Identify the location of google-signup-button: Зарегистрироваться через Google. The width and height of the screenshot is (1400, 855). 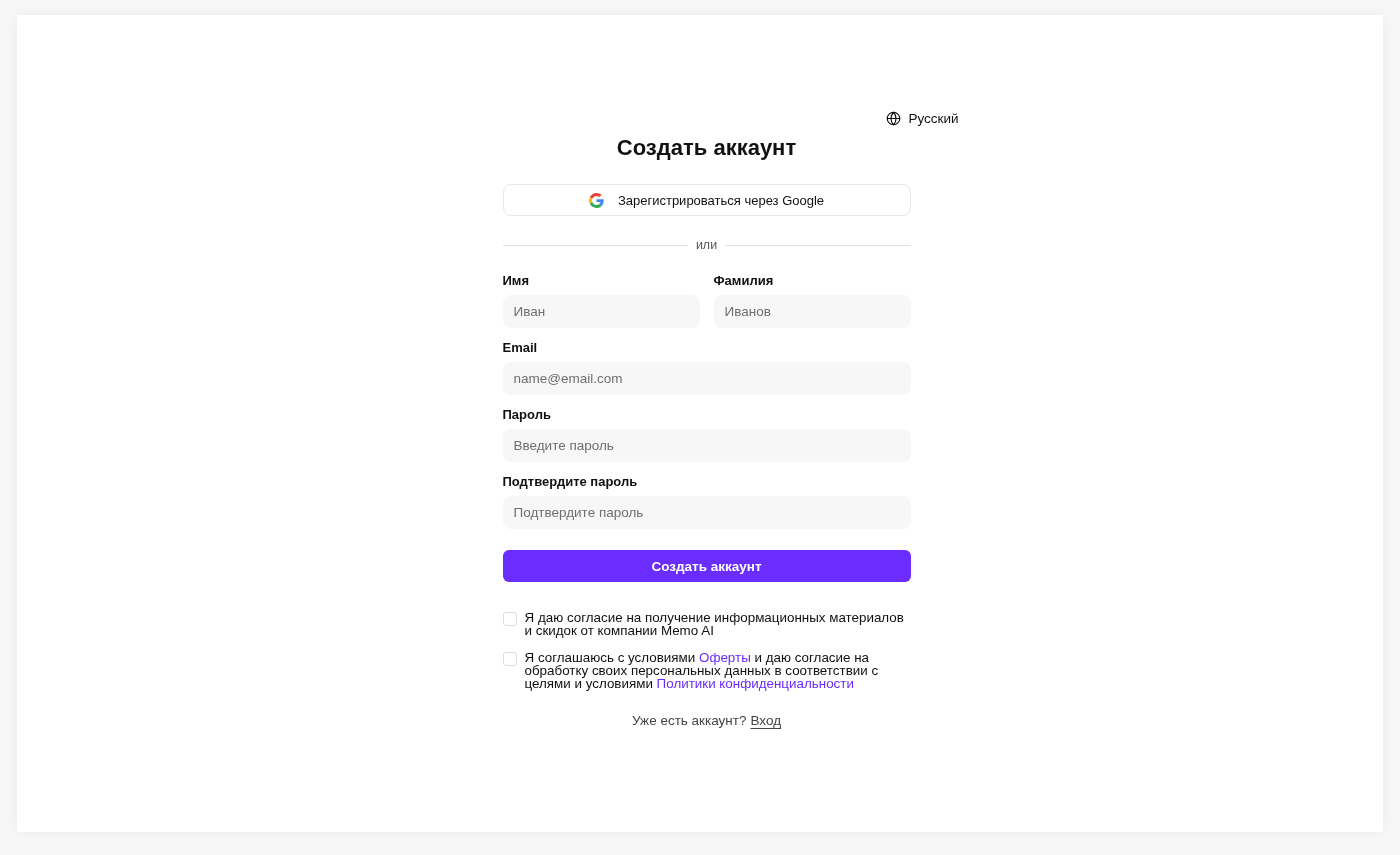
(706, 200).